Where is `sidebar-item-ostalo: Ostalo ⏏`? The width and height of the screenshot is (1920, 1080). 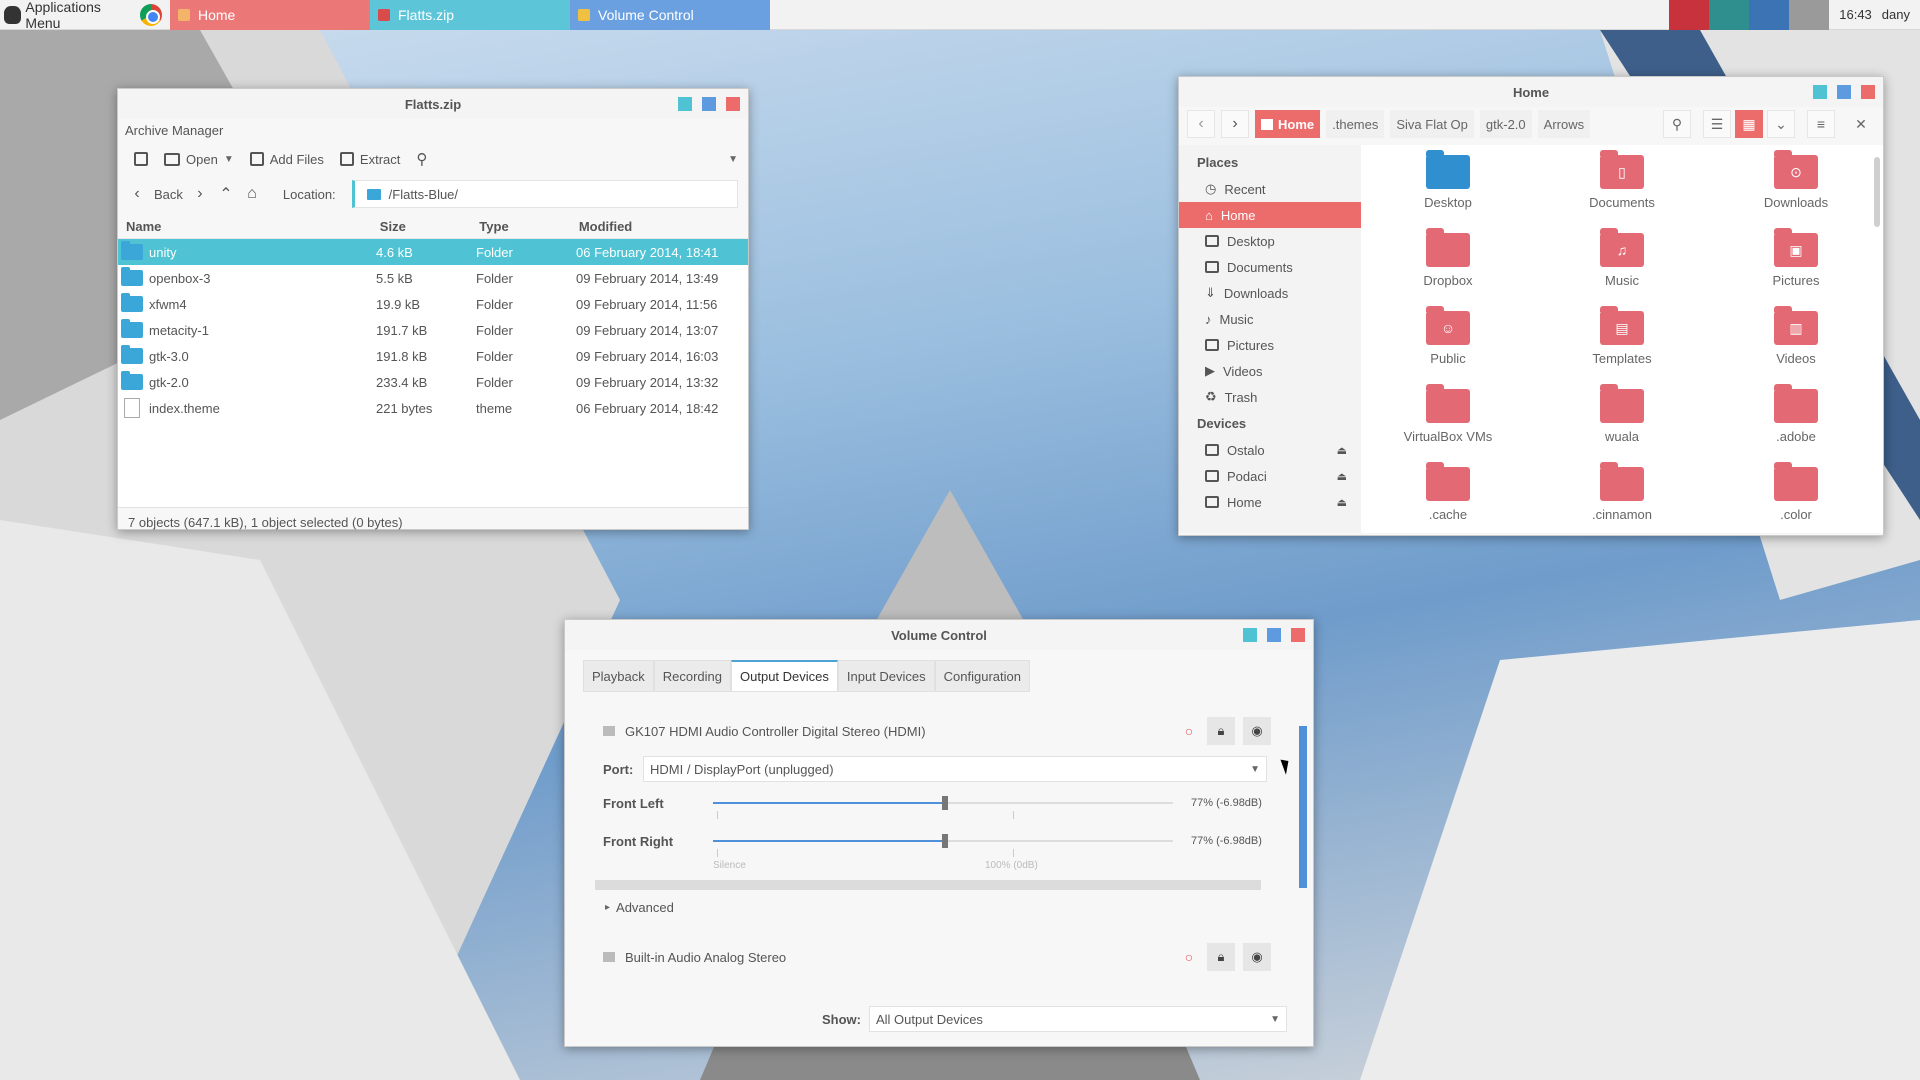
sidebar-item-ostalo: Ostalo ⏏ is located at coordinates (1270, 450).